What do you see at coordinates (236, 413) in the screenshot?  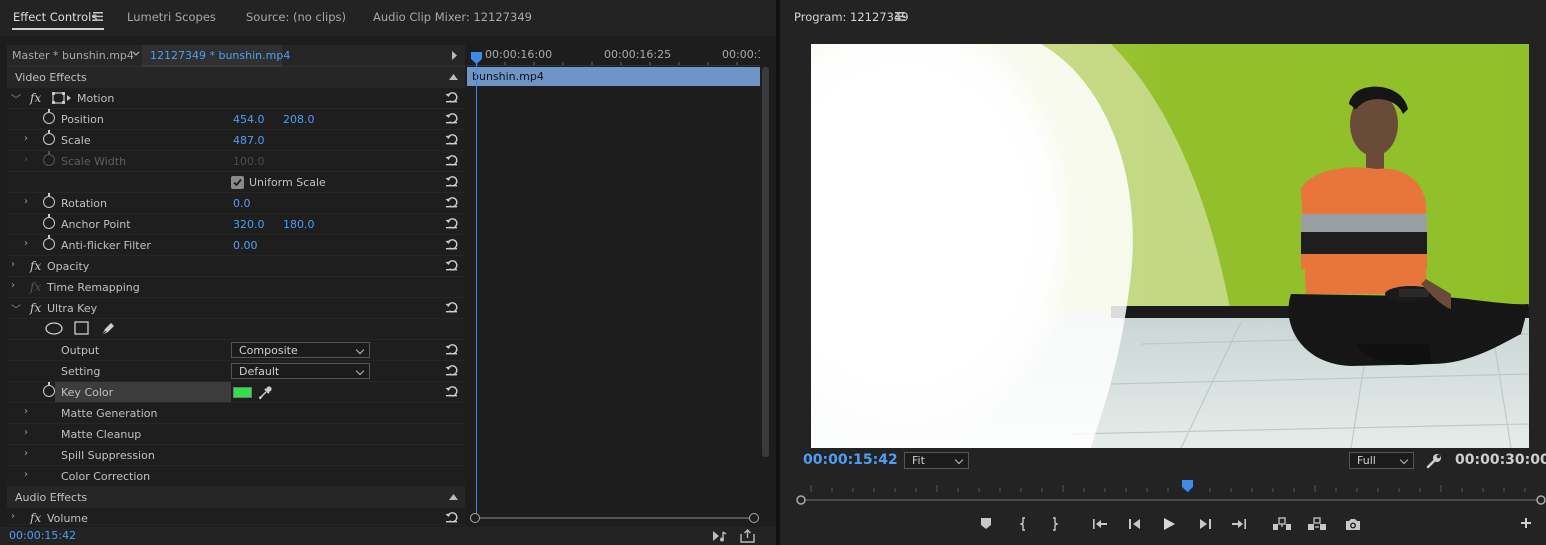 I see `group-row-matte-generation: › Matte Generation` at bounding box center [236, 413].